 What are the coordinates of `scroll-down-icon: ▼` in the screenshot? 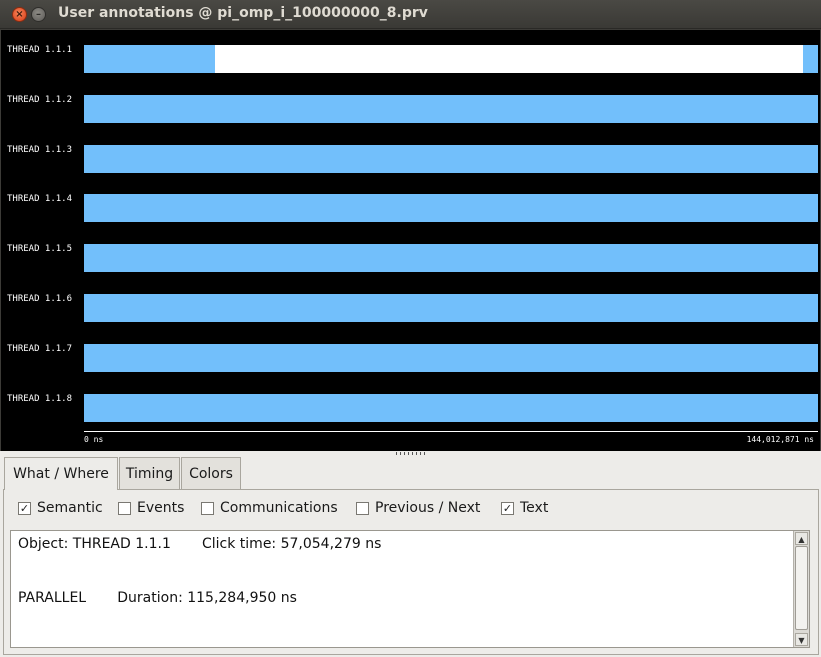 It's located at (801, 639).